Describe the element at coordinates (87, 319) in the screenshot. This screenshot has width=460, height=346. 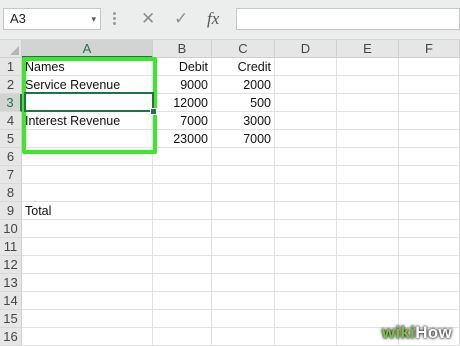
I see `cell-a15` at that location.